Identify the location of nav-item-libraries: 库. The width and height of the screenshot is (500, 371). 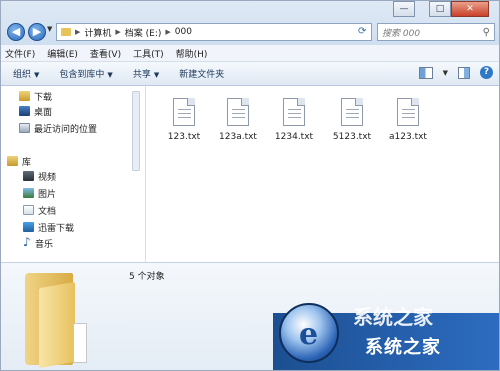
(19, 161).